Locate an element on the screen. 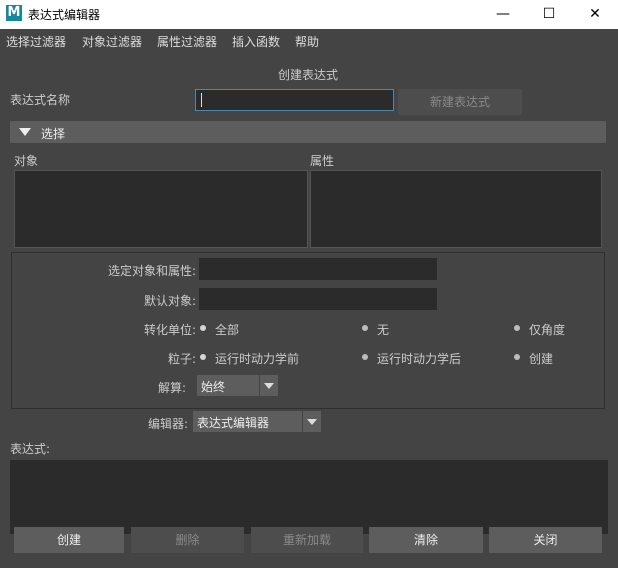 Image resolution: width=618 pixels, height=568 pixels. objects-label: 对象 is located at coordinates (26, 161).